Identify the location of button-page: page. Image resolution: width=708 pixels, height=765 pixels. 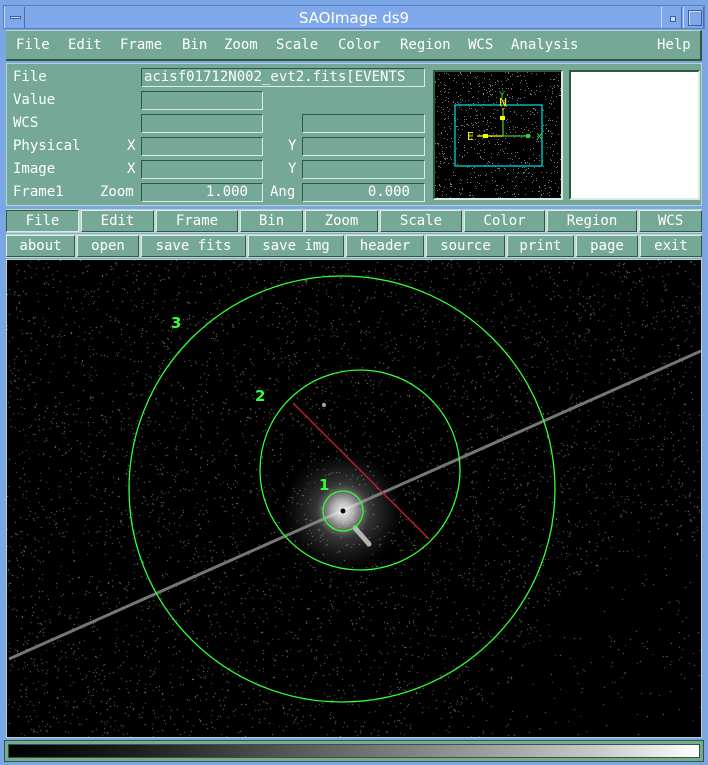
(607, 246).